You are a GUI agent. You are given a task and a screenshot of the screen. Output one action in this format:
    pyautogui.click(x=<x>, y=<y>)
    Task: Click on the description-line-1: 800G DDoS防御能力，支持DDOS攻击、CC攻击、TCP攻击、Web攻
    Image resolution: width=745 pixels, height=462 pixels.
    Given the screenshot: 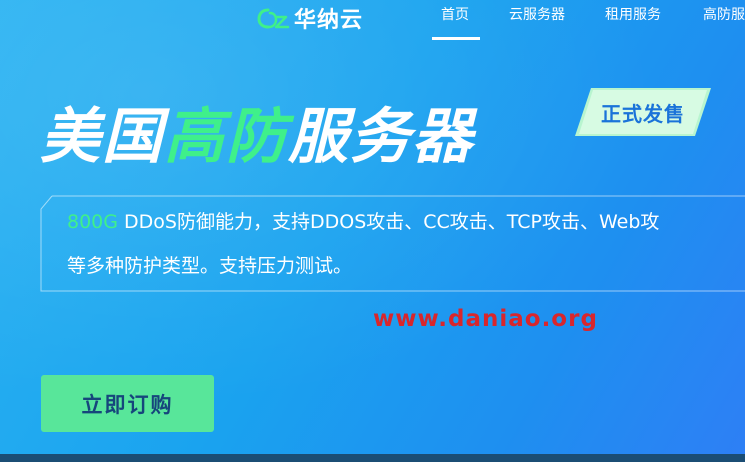 What is the action you would take?
    pyautogui.click(x=363, y=222)
    